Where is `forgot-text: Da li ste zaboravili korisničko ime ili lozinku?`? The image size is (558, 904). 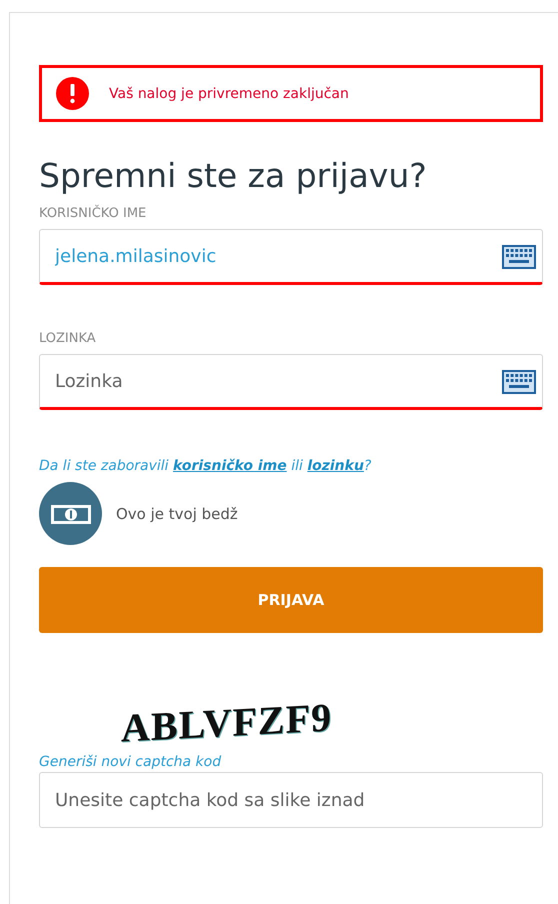
forgot-text: Da li ste zaboravili korisničko ime ili lozinku? is located at coordinates (205, 466).